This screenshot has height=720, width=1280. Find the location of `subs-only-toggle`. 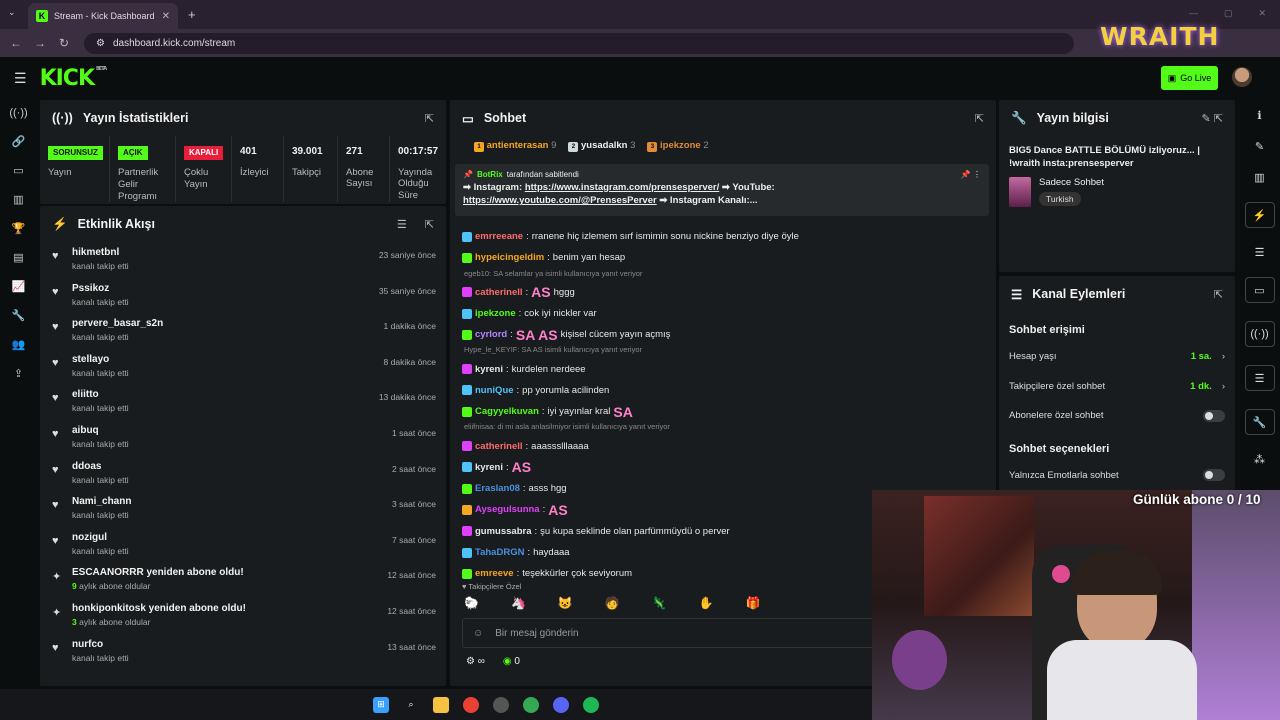

subs-only-toggle is located at coordinates (1214, 415).